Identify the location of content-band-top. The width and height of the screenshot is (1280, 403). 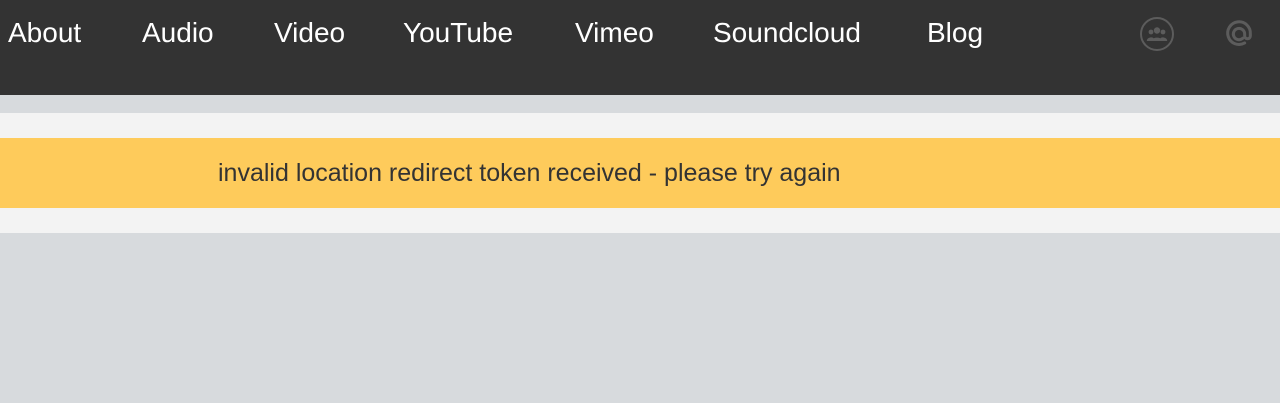
(640, 125).